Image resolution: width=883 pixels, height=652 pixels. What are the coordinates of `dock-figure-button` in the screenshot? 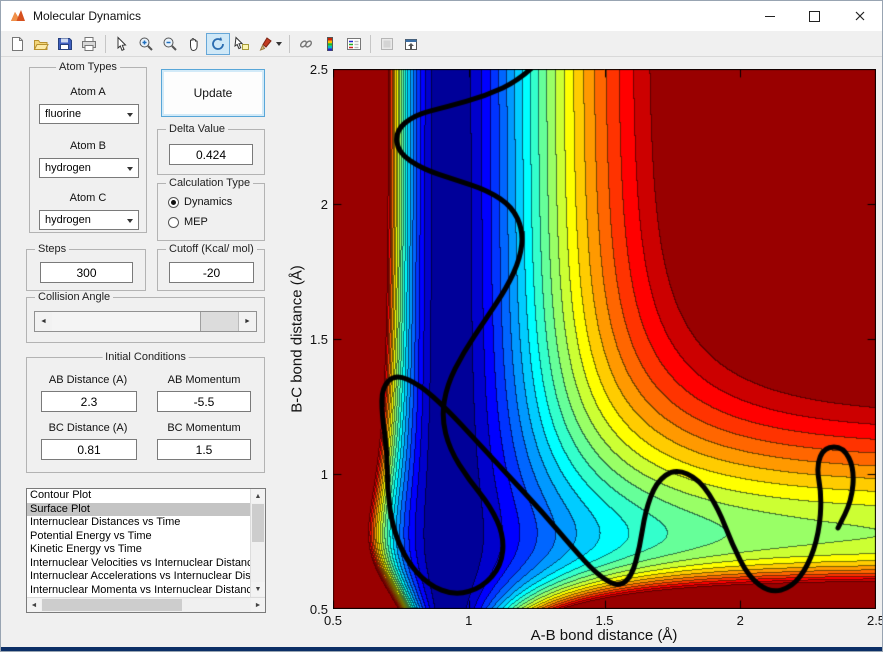 It's located at (411, 44).